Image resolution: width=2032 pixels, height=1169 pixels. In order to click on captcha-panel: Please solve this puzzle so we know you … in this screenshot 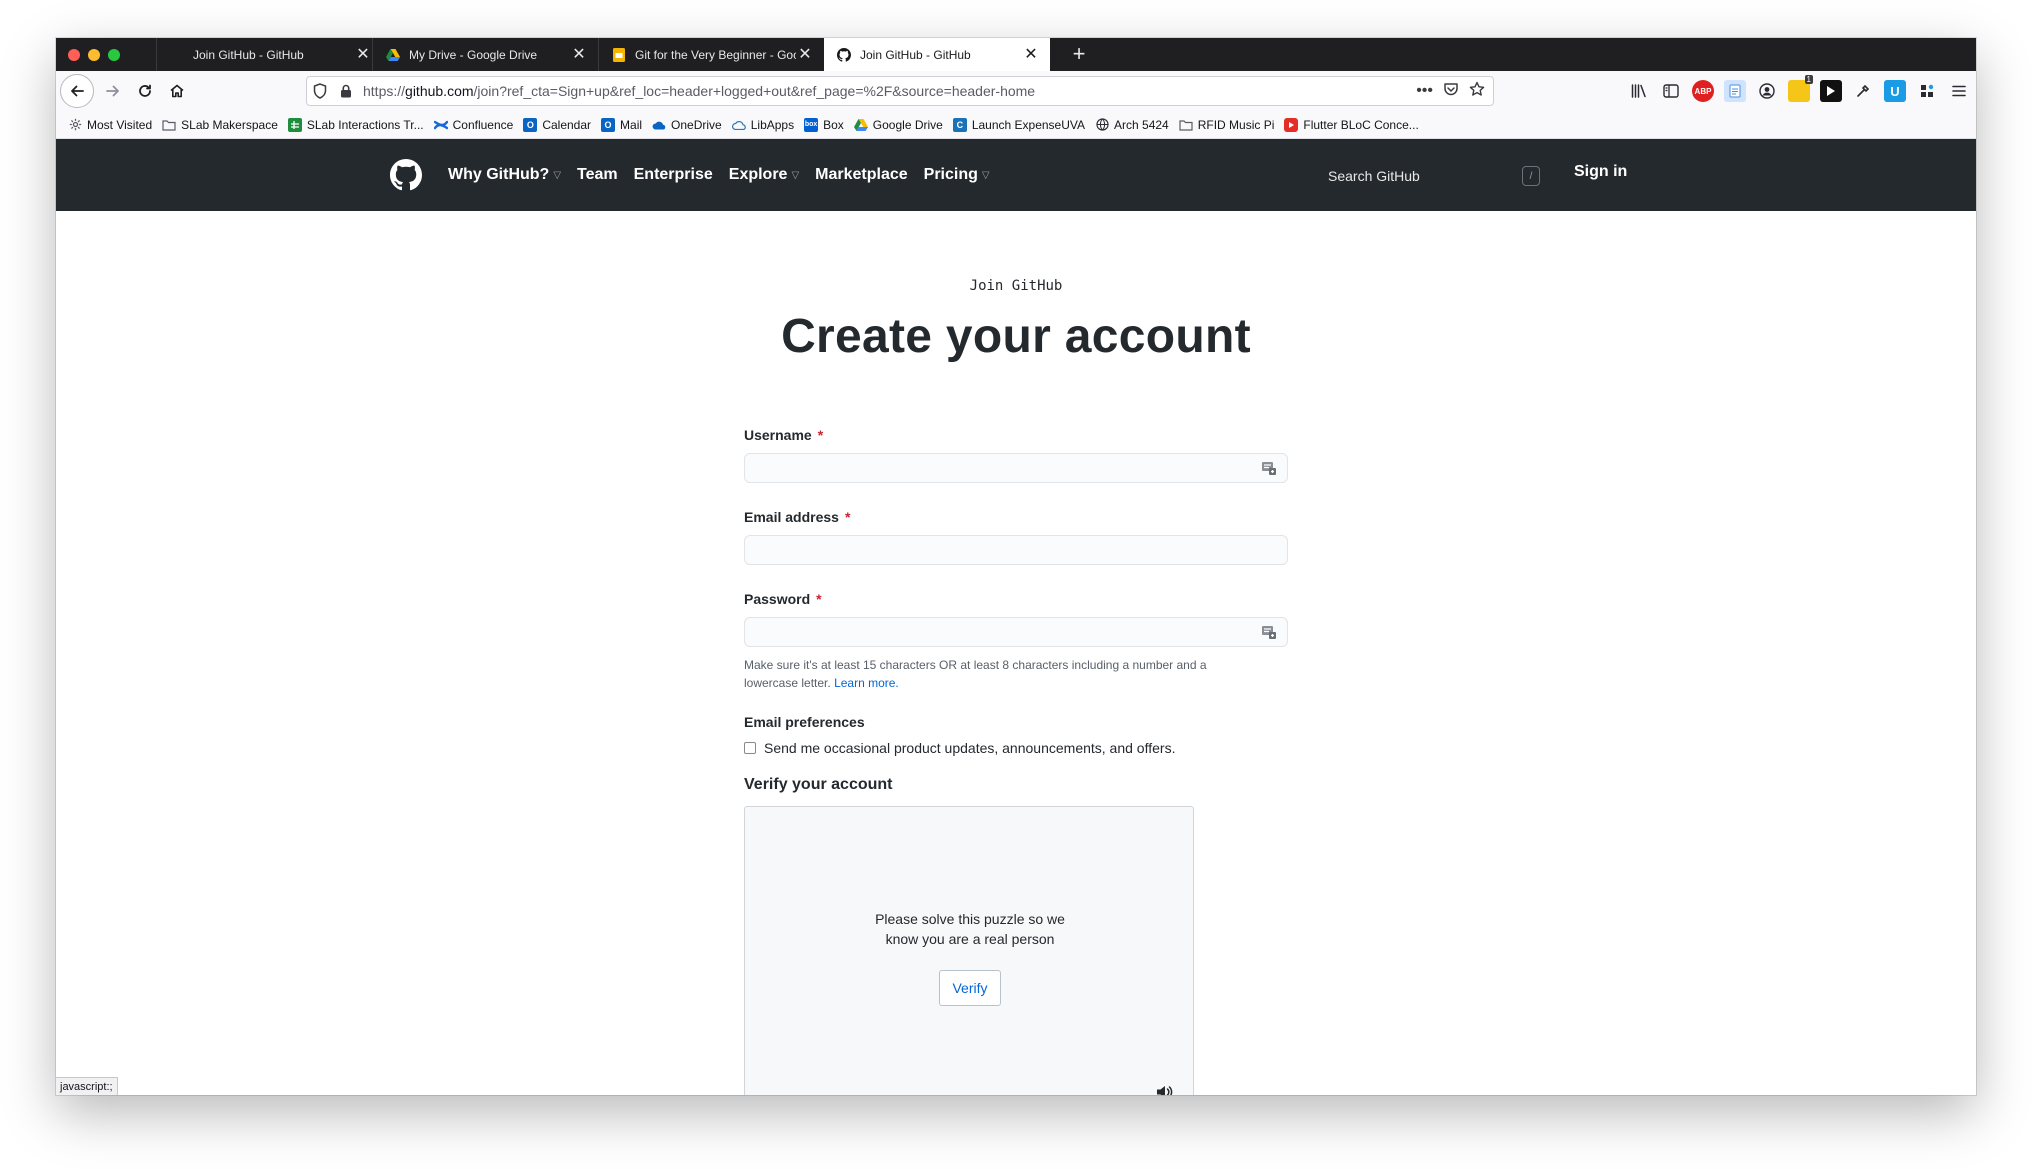, I will do `click(969, 950)`.